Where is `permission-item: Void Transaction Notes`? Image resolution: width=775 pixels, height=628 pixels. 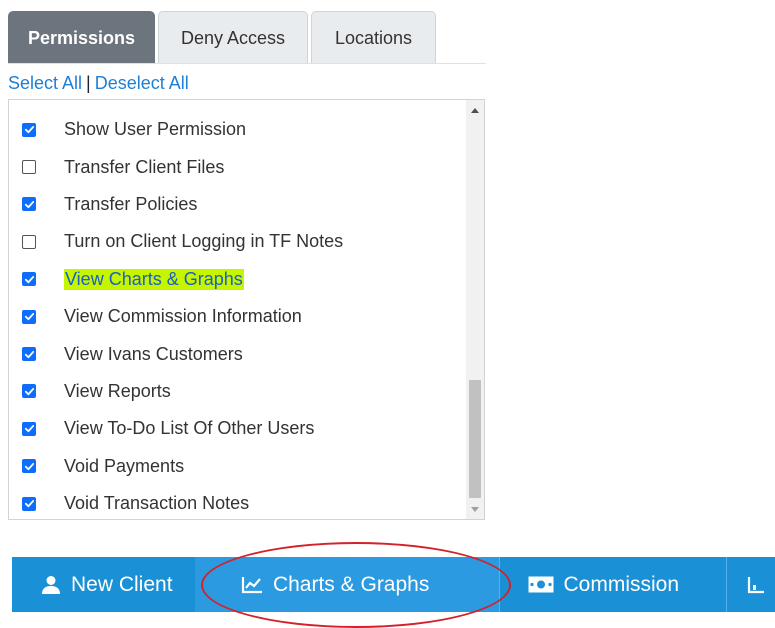 permission-item: Void Transaction Notes is located at coordinates (236, 502).